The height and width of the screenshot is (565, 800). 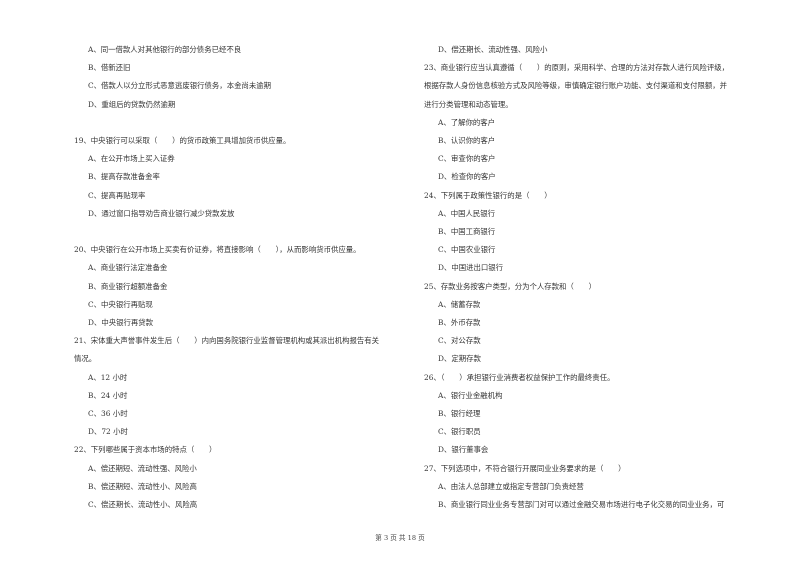 I want to click on q18-option-d: D、重组后的贷款仍然逾期, so click(x=132, y=104).